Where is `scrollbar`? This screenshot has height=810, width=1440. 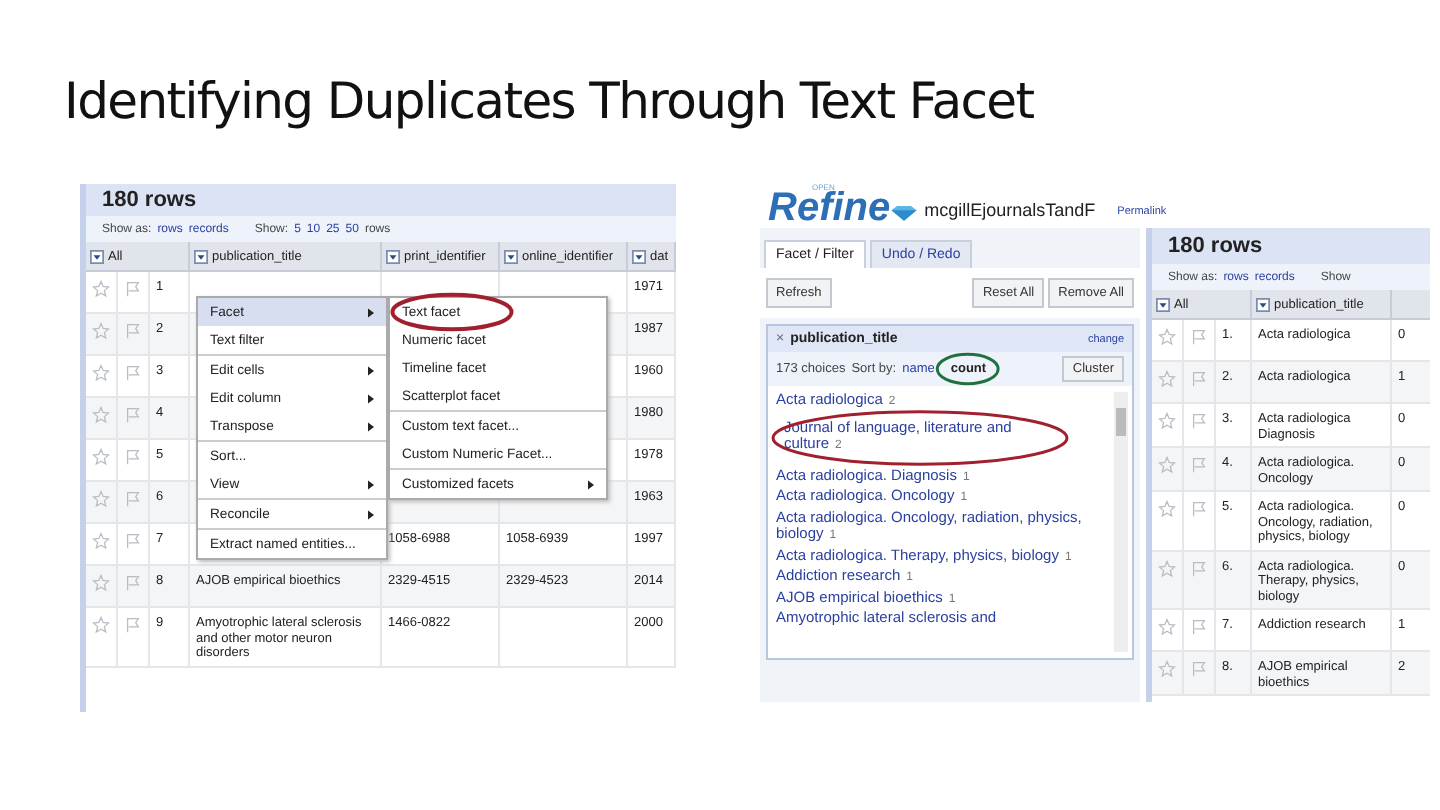 scrollbar is located at coordinates (1121, 522).